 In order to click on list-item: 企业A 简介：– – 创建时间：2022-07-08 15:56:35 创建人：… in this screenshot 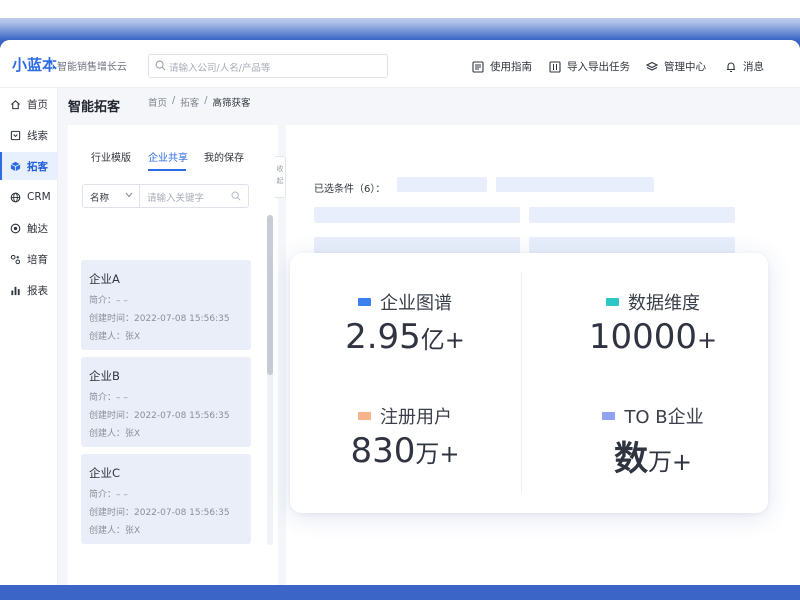, I will do `click(166, 305)`.